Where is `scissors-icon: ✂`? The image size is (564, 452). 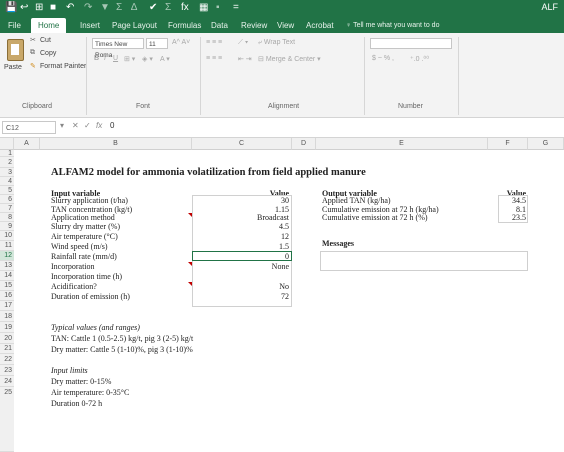 scissors-icon: ✂ is located at coordinates (33, 40).